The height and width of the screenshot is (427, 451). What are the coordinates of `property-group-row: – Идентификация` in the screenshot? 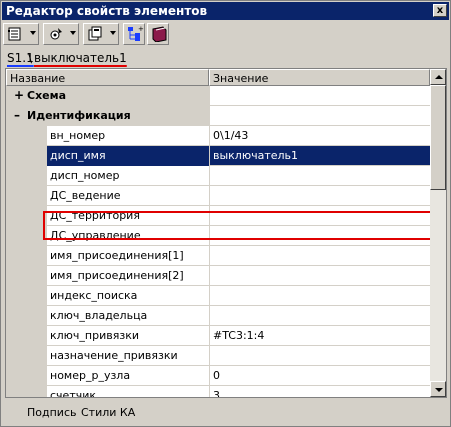 It's located at (218, 116).